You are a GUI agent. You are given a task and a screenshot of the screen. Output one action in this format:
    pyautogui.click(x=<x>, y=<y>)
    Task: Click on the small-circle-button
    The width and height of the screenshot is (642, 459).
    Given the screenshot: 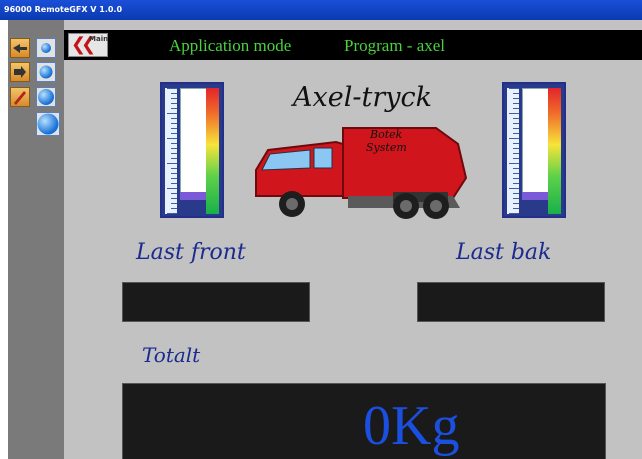 What is the action you would take?
    pyautogui.click(x=46, y=48)
    